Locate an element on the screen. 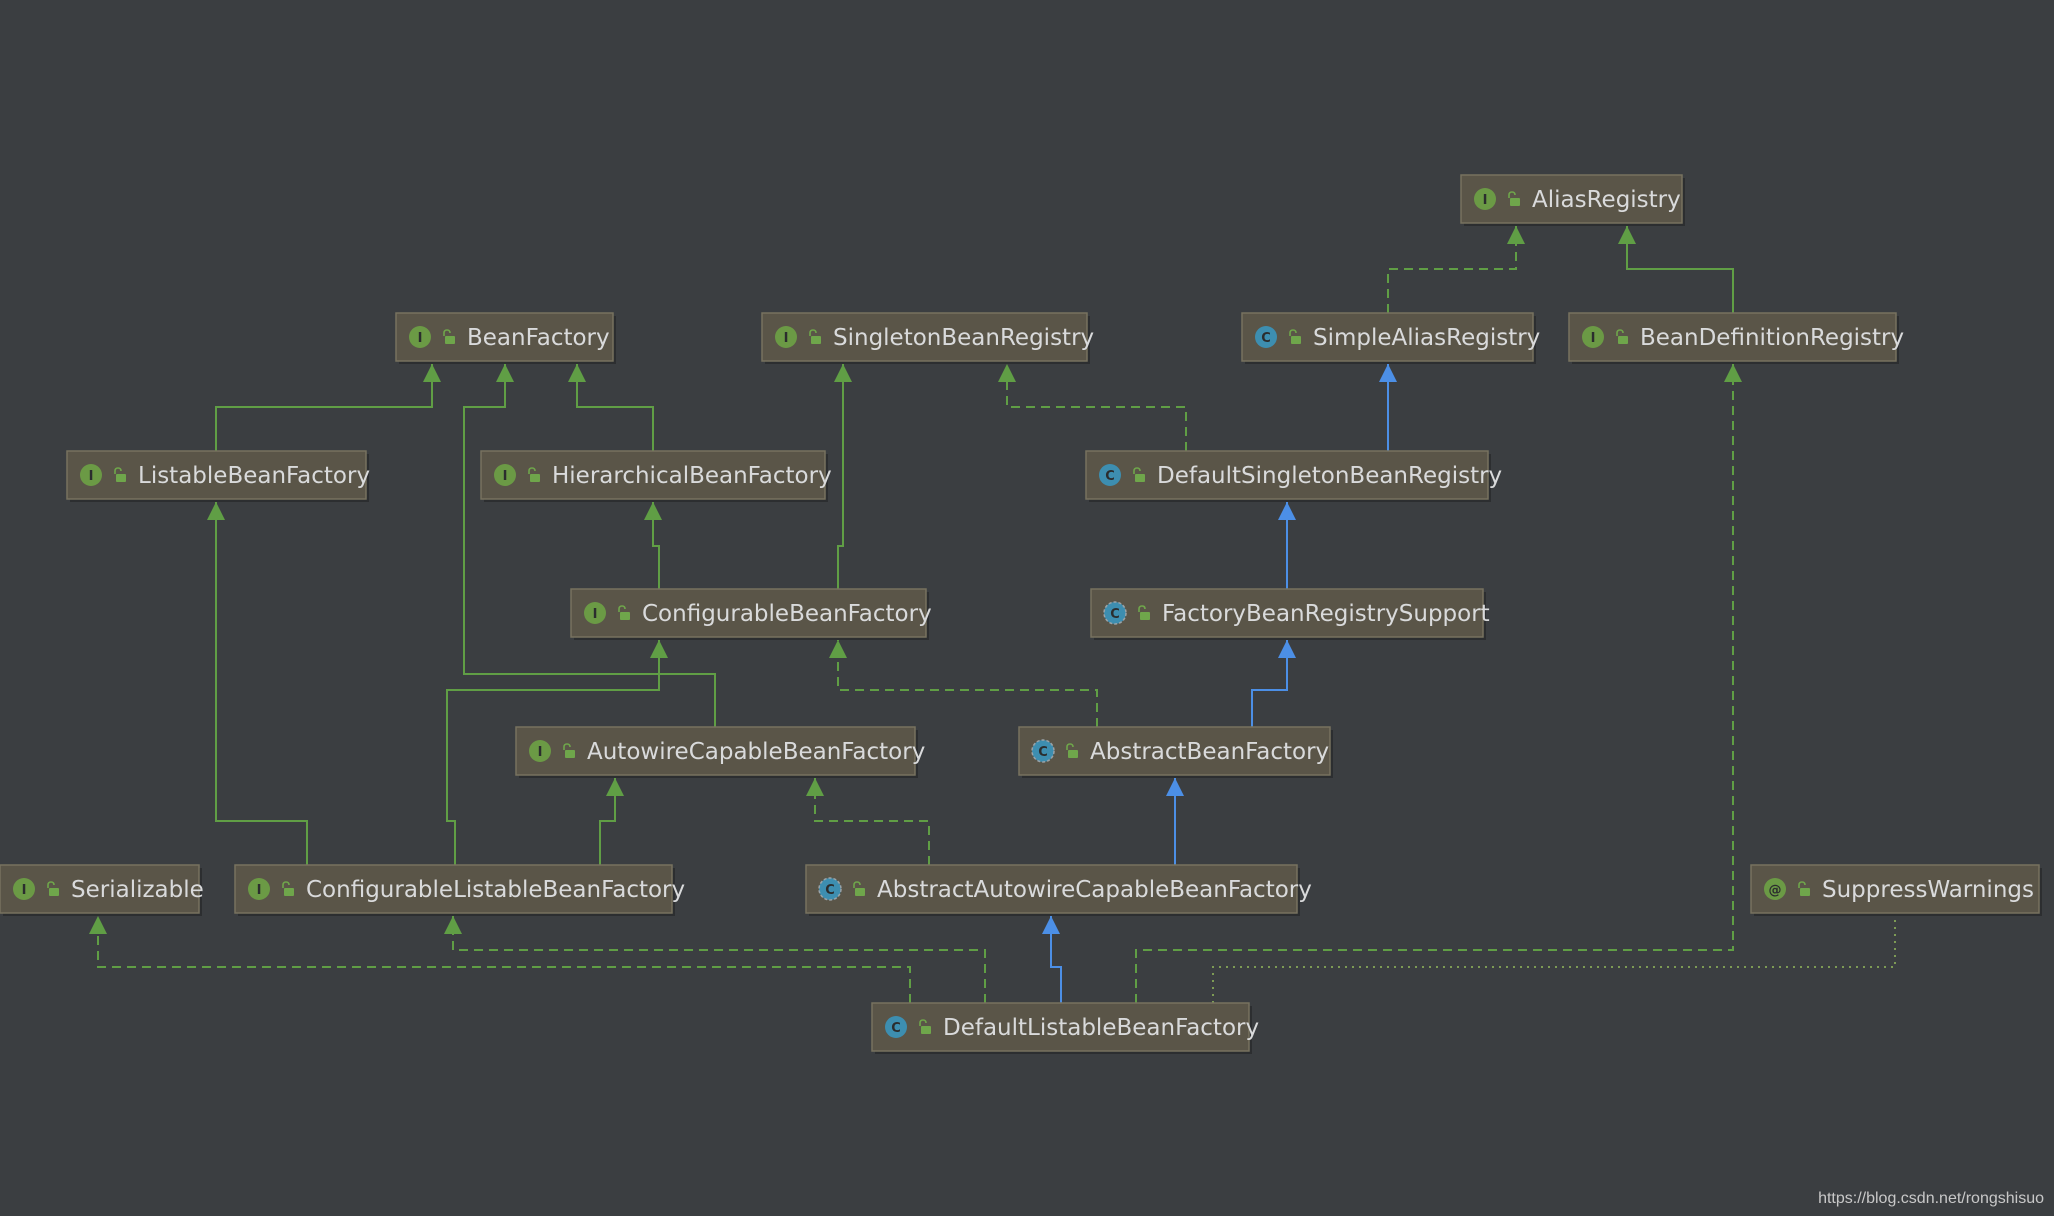 This screenshot has width=2054, height=1216. node-listable-bean-factory: I ListableBeanFactory is located at coordinates (218, 476).